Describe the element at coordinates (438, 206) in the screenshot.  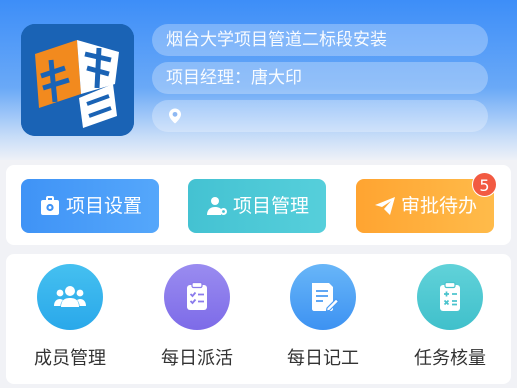
I see `approval-todo-label: 审批待办` at that location.